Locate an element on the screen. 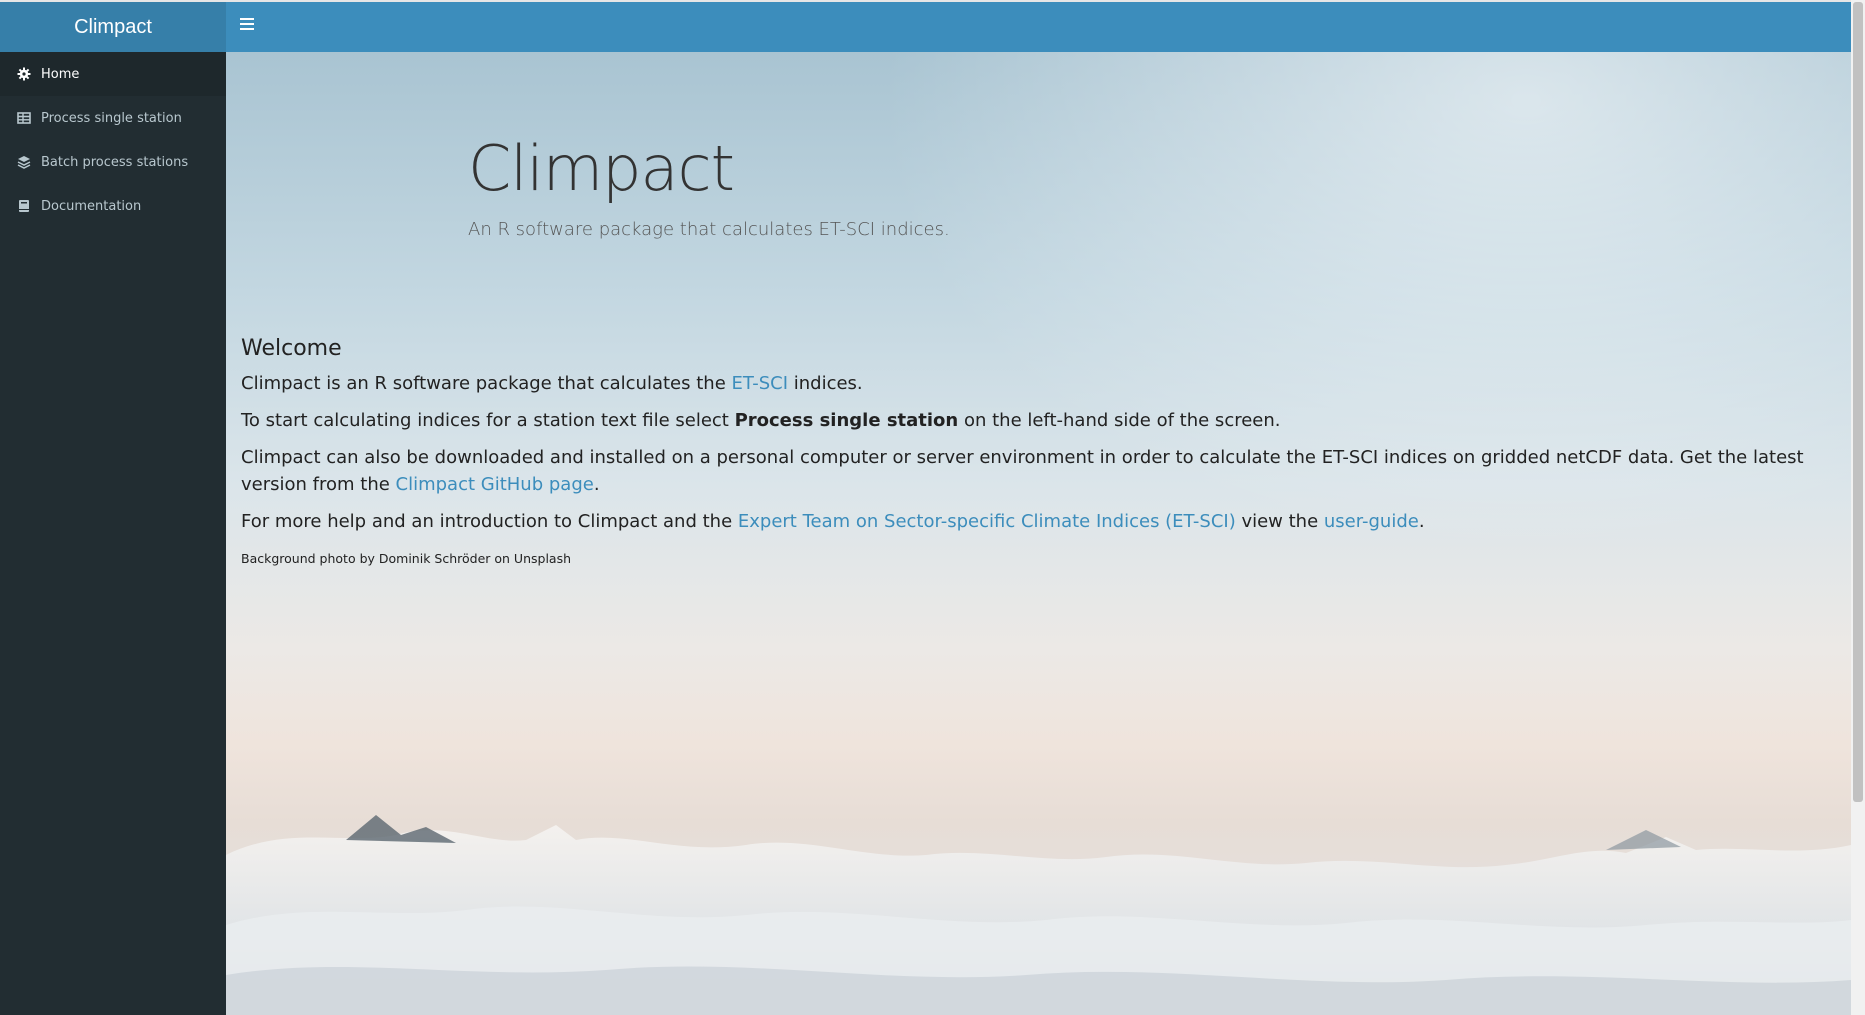 The height and width of the screenshot is (1015, 1865). scrollbar-thumb is located at coordinates (1858, 402).